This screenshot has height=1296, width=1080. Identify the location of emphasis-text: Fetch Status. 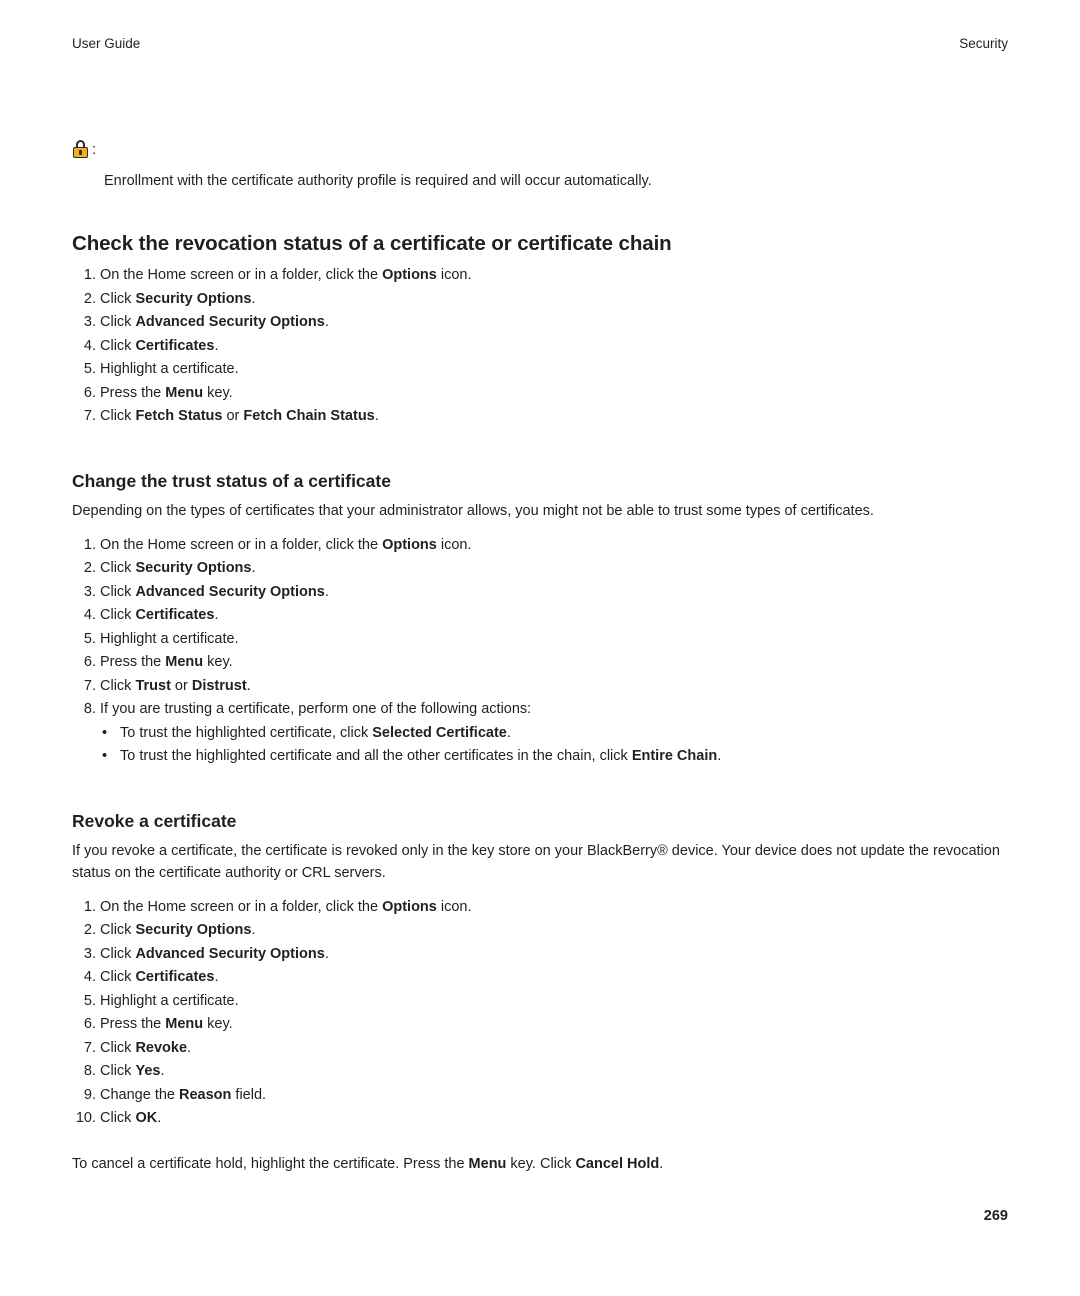
(179, 416).